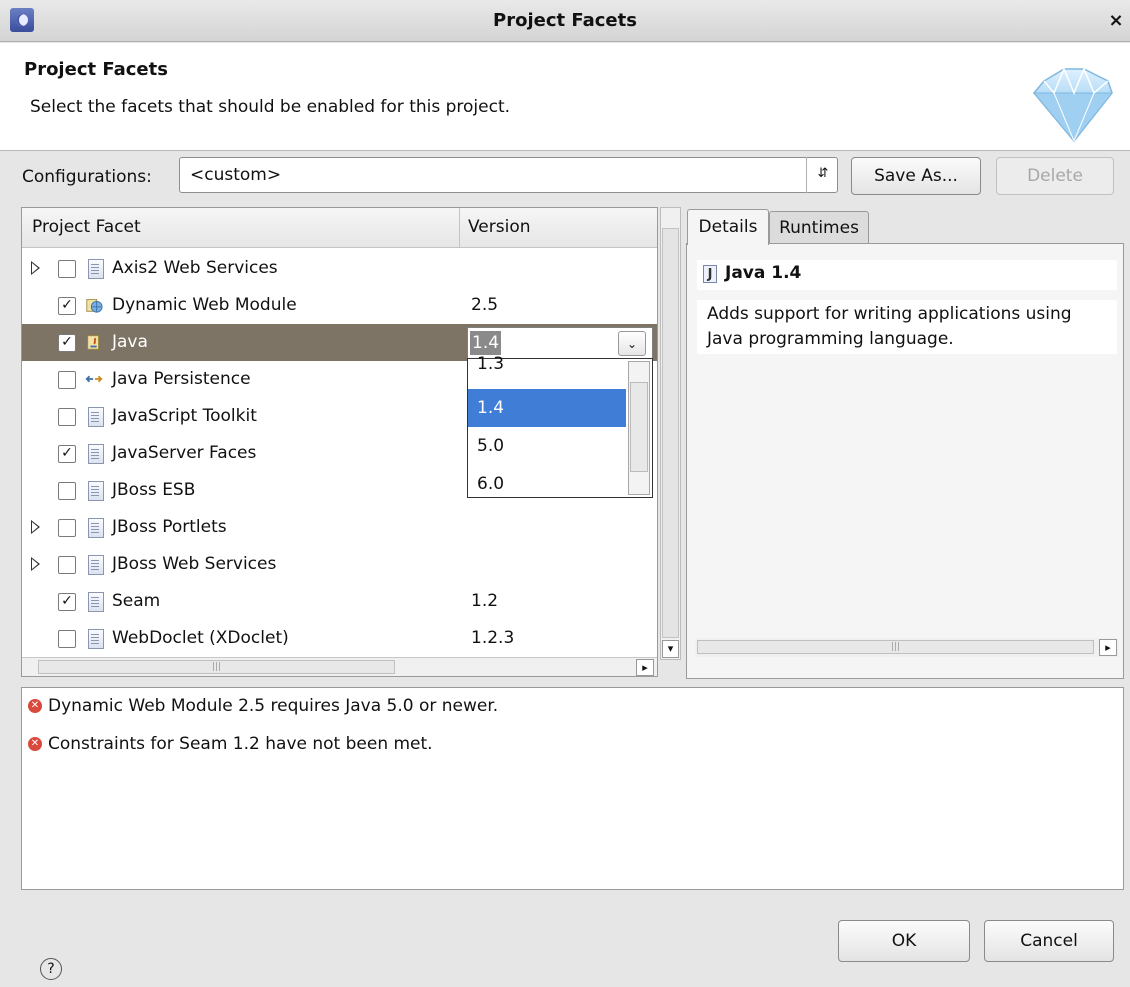 The height and width of the screenshot is (987, 1130). I want to click on gem-banner-icon, so click(1073, 105).